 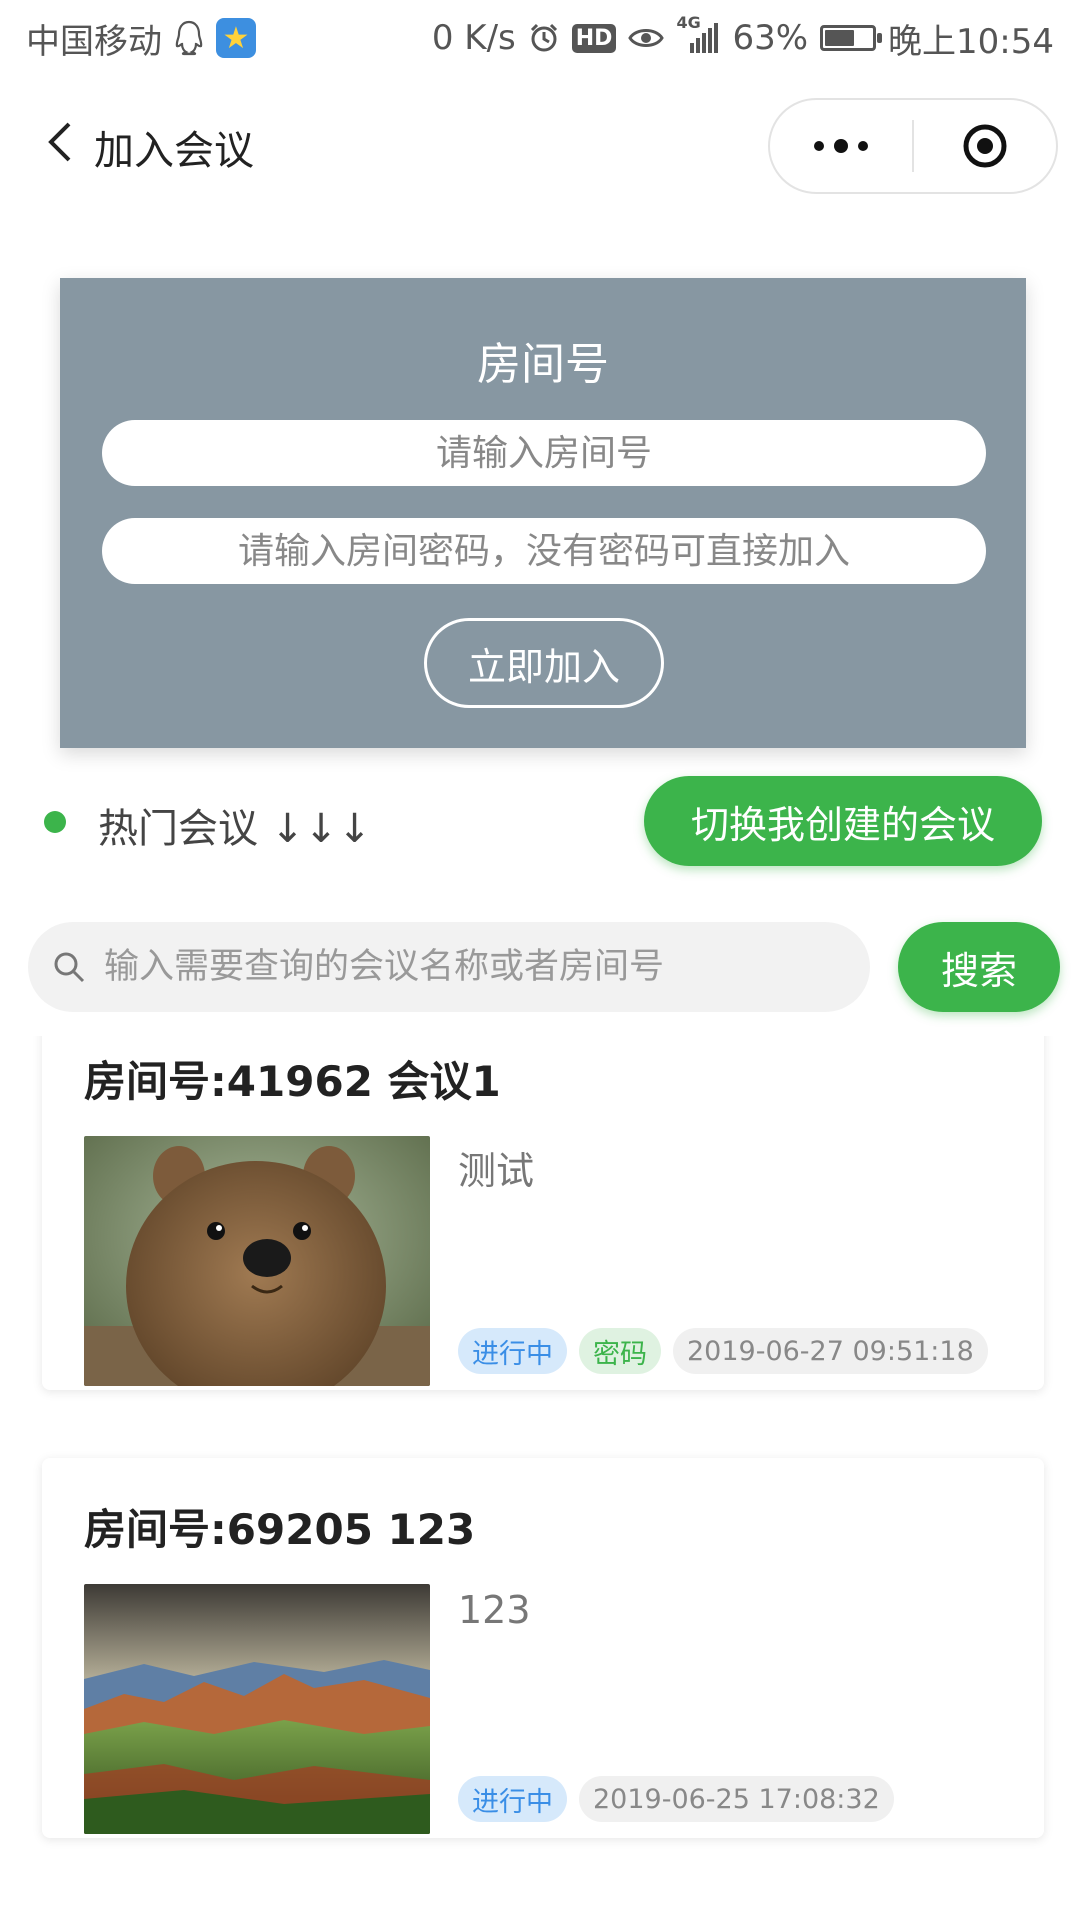 I want to click on search-button: 搜索, so click(x=979, y=967).